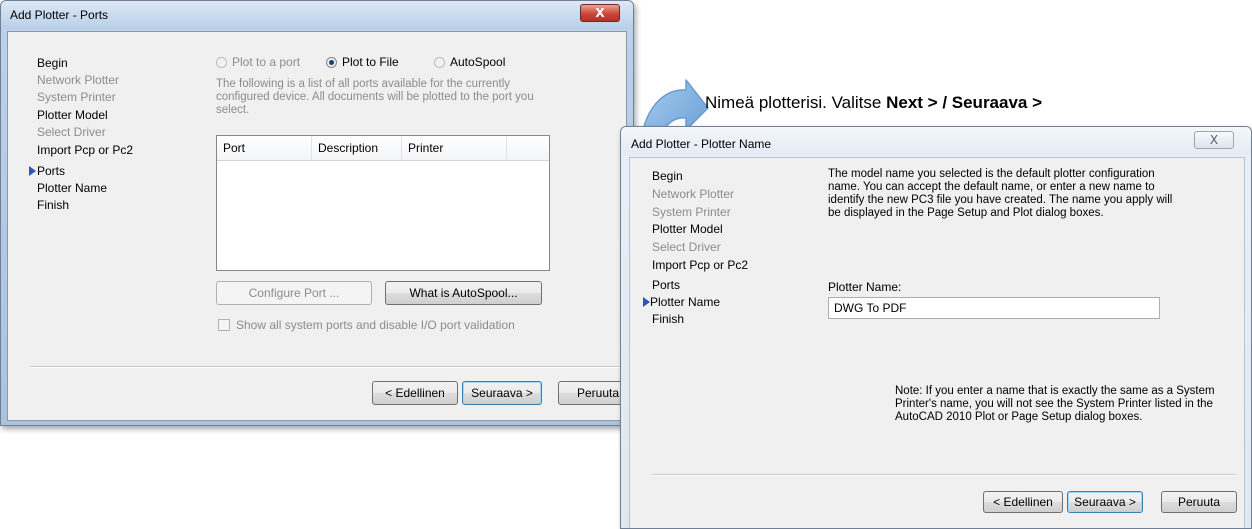 Image resolution: width=1252 pixels, height=529 pixels. Describe the element at coordinates (994, 308) in the screenshot. I see `plotter-name-input` at that location.